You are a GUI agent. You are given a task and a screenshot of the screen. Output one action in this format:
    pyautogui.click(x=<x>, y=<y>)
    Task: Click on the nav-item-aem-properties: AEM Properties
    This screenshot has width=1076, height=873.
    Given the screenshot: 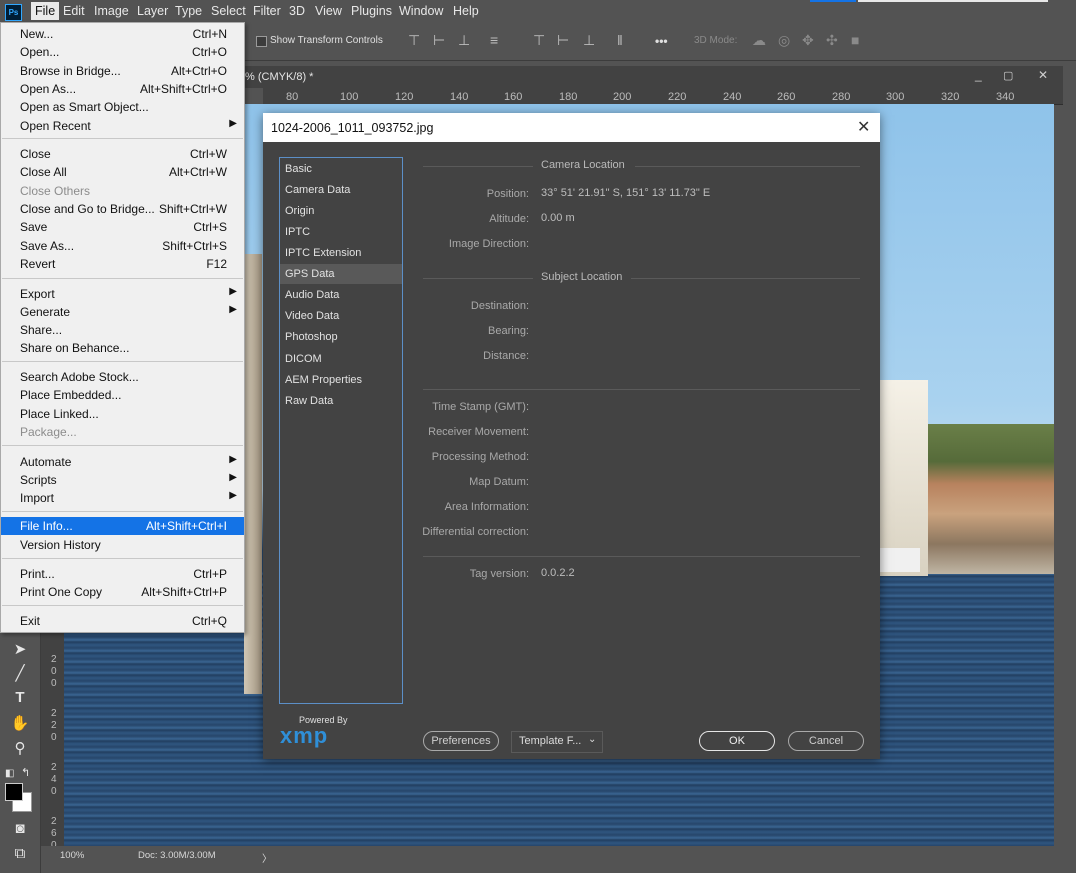 What is the action you would take?
    pyautogui.click(x=341, y=380)
    